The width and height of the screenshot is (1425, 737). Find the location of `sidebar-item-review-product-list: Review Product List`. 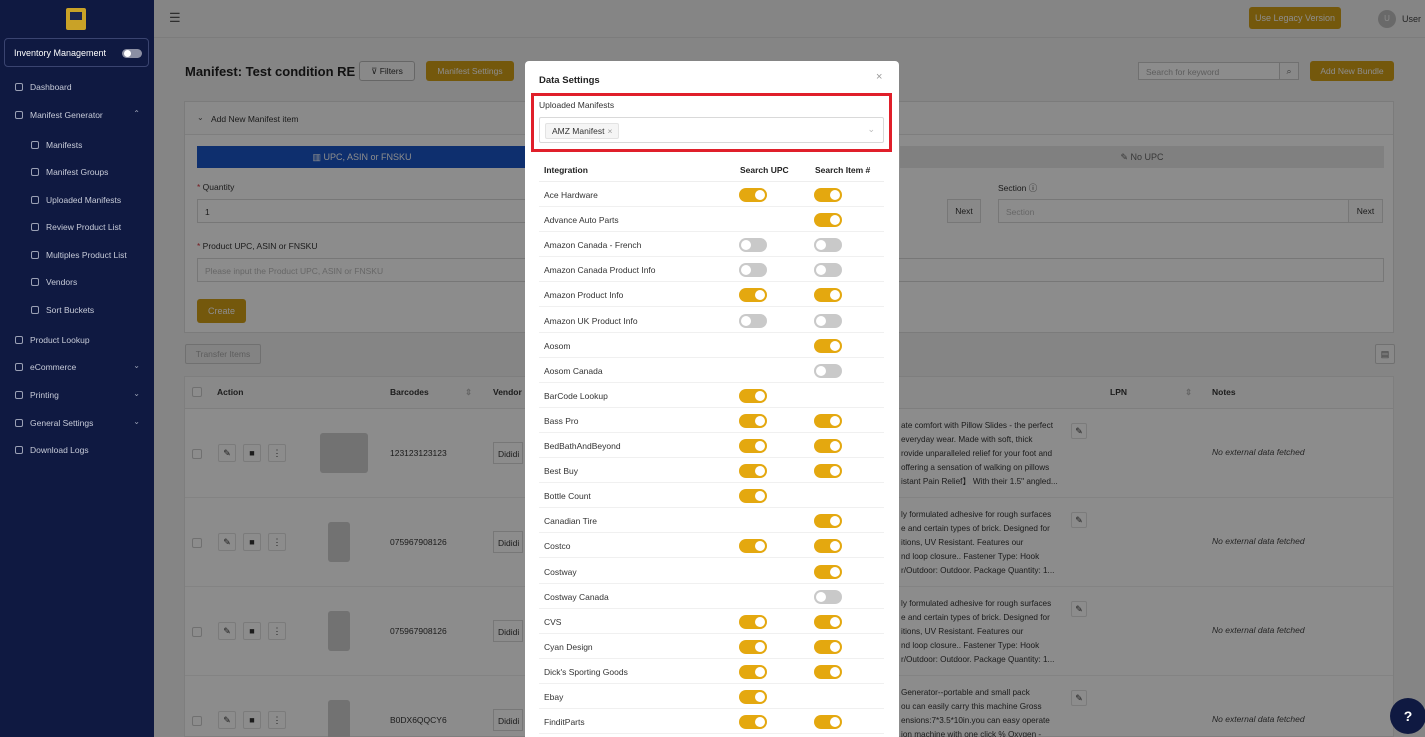

sidebar-item-review-product-list: Review Product List is located at coordinates (77, 228).